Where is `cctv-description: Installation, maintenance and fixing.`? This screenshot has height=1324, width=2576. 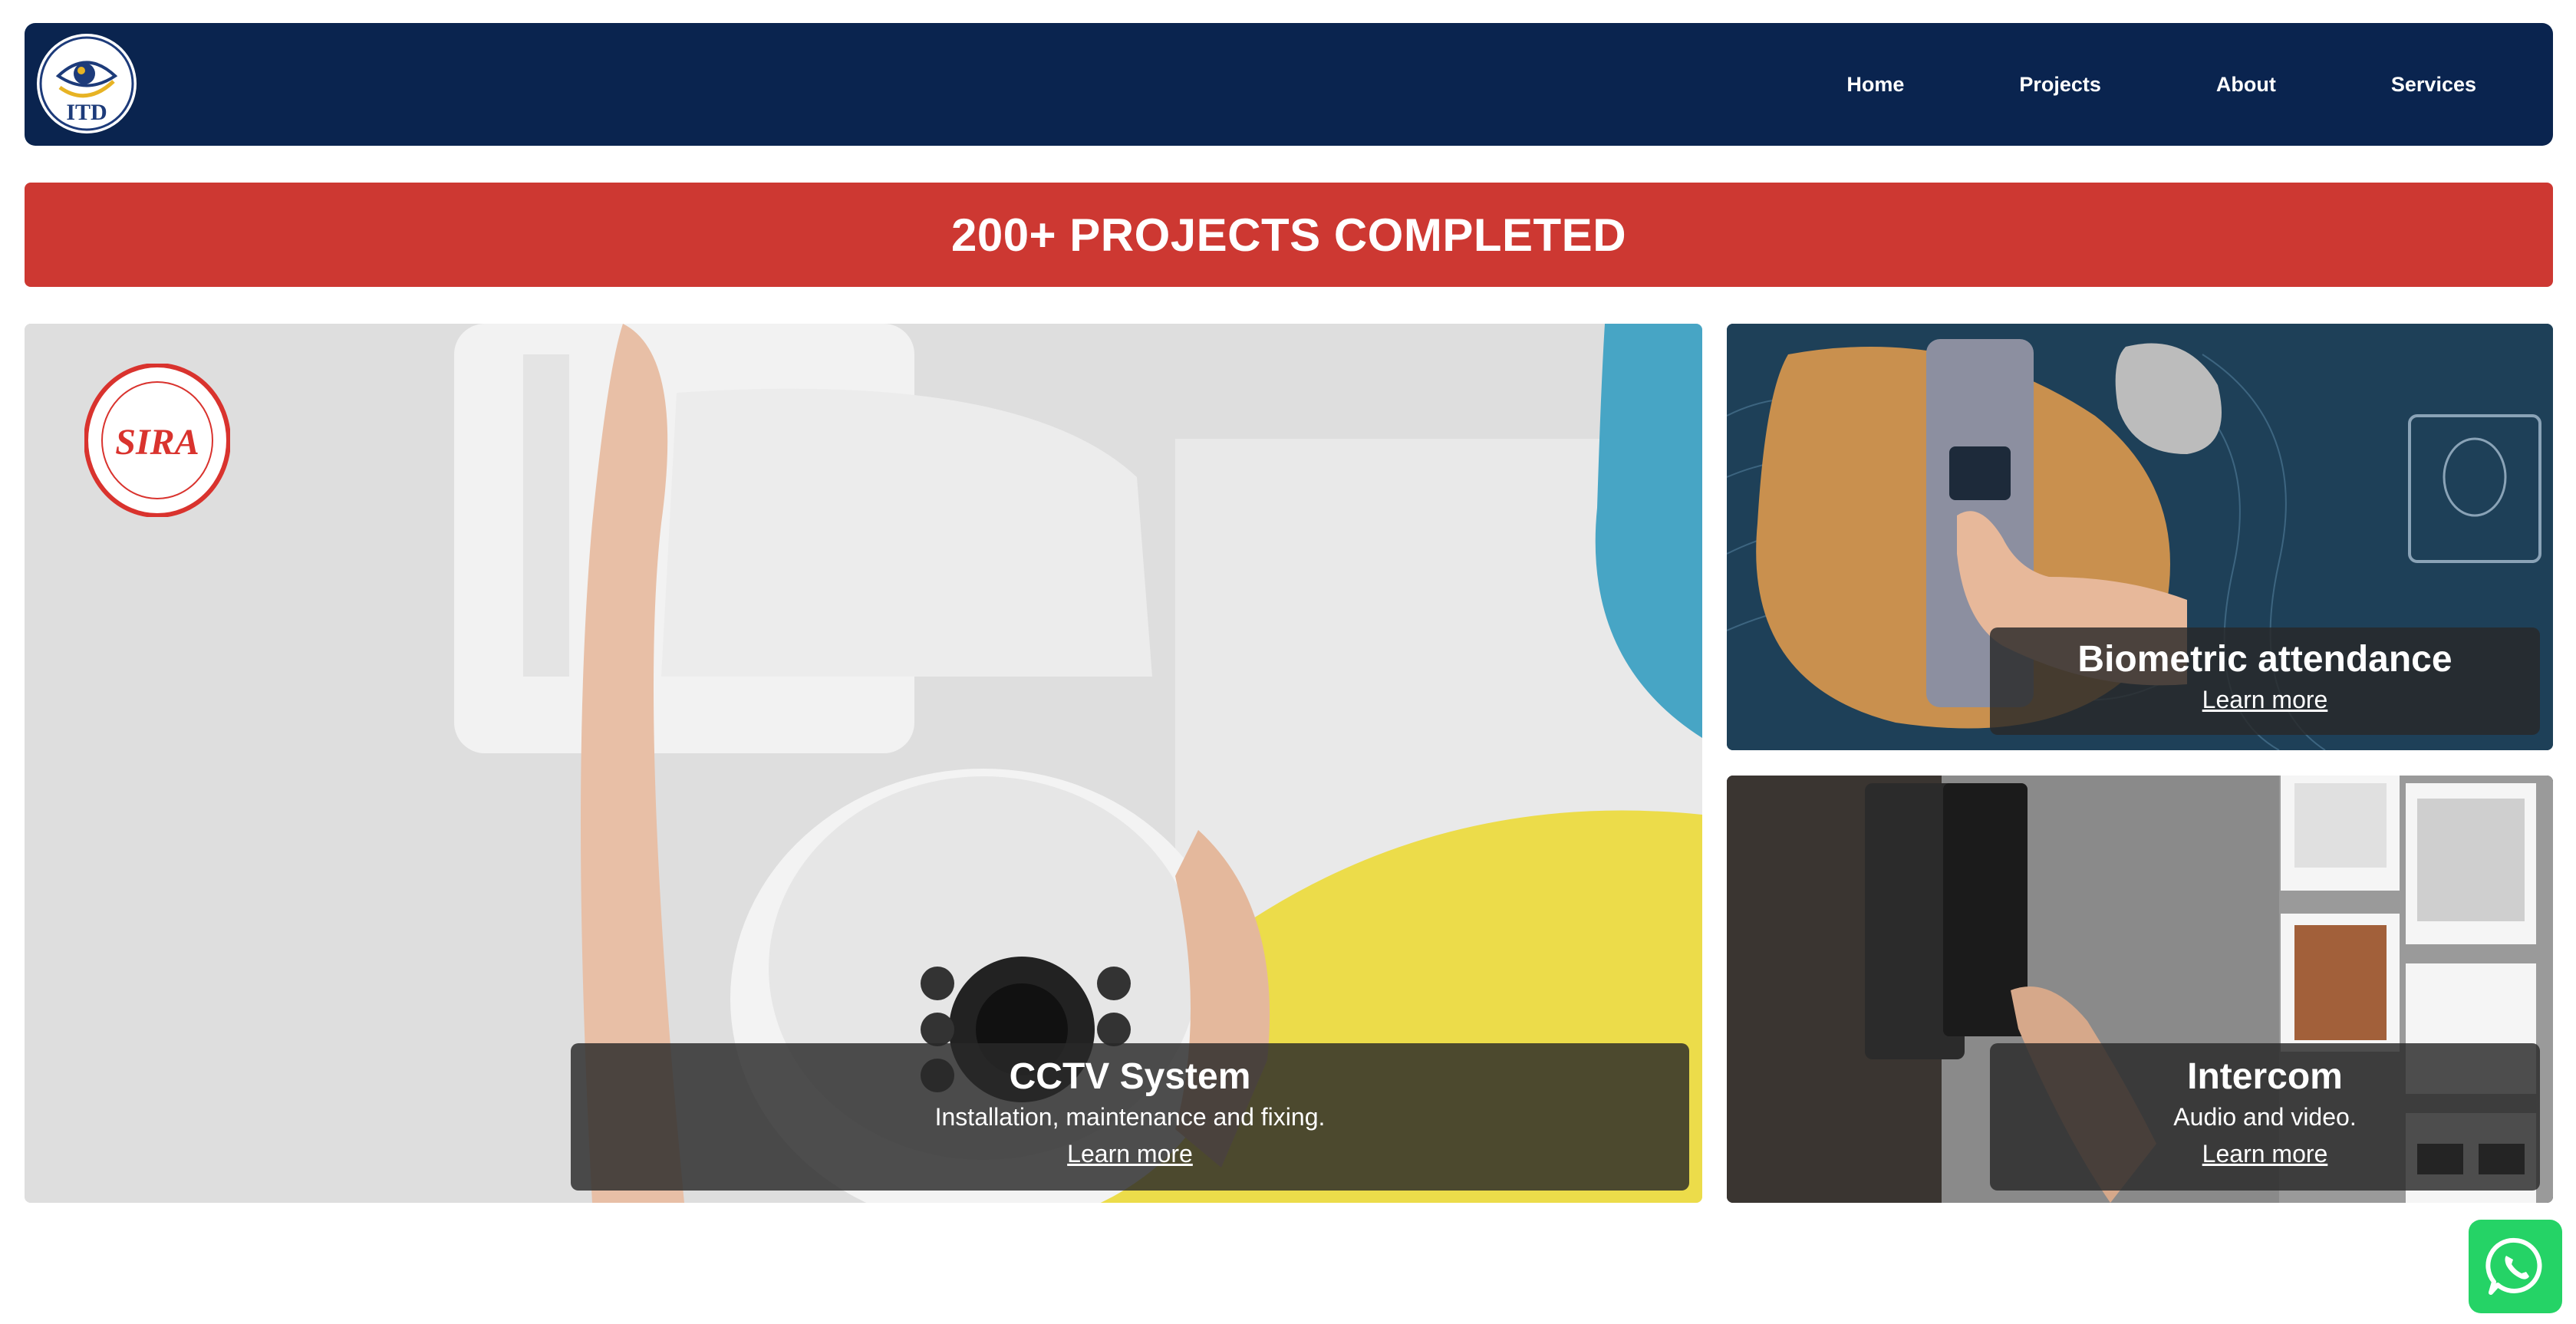 cctv-description: Installation, maintenance and fixing. is located at coordinates (1130, 1117).